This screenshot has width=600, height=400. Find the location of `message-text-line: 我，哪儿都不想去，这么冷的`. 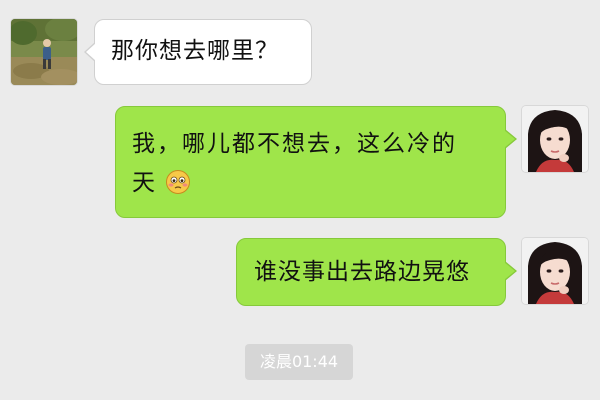

message-text-line: 我，哪儿都不想去，这么冷的 is located at coordinates (294, 144).